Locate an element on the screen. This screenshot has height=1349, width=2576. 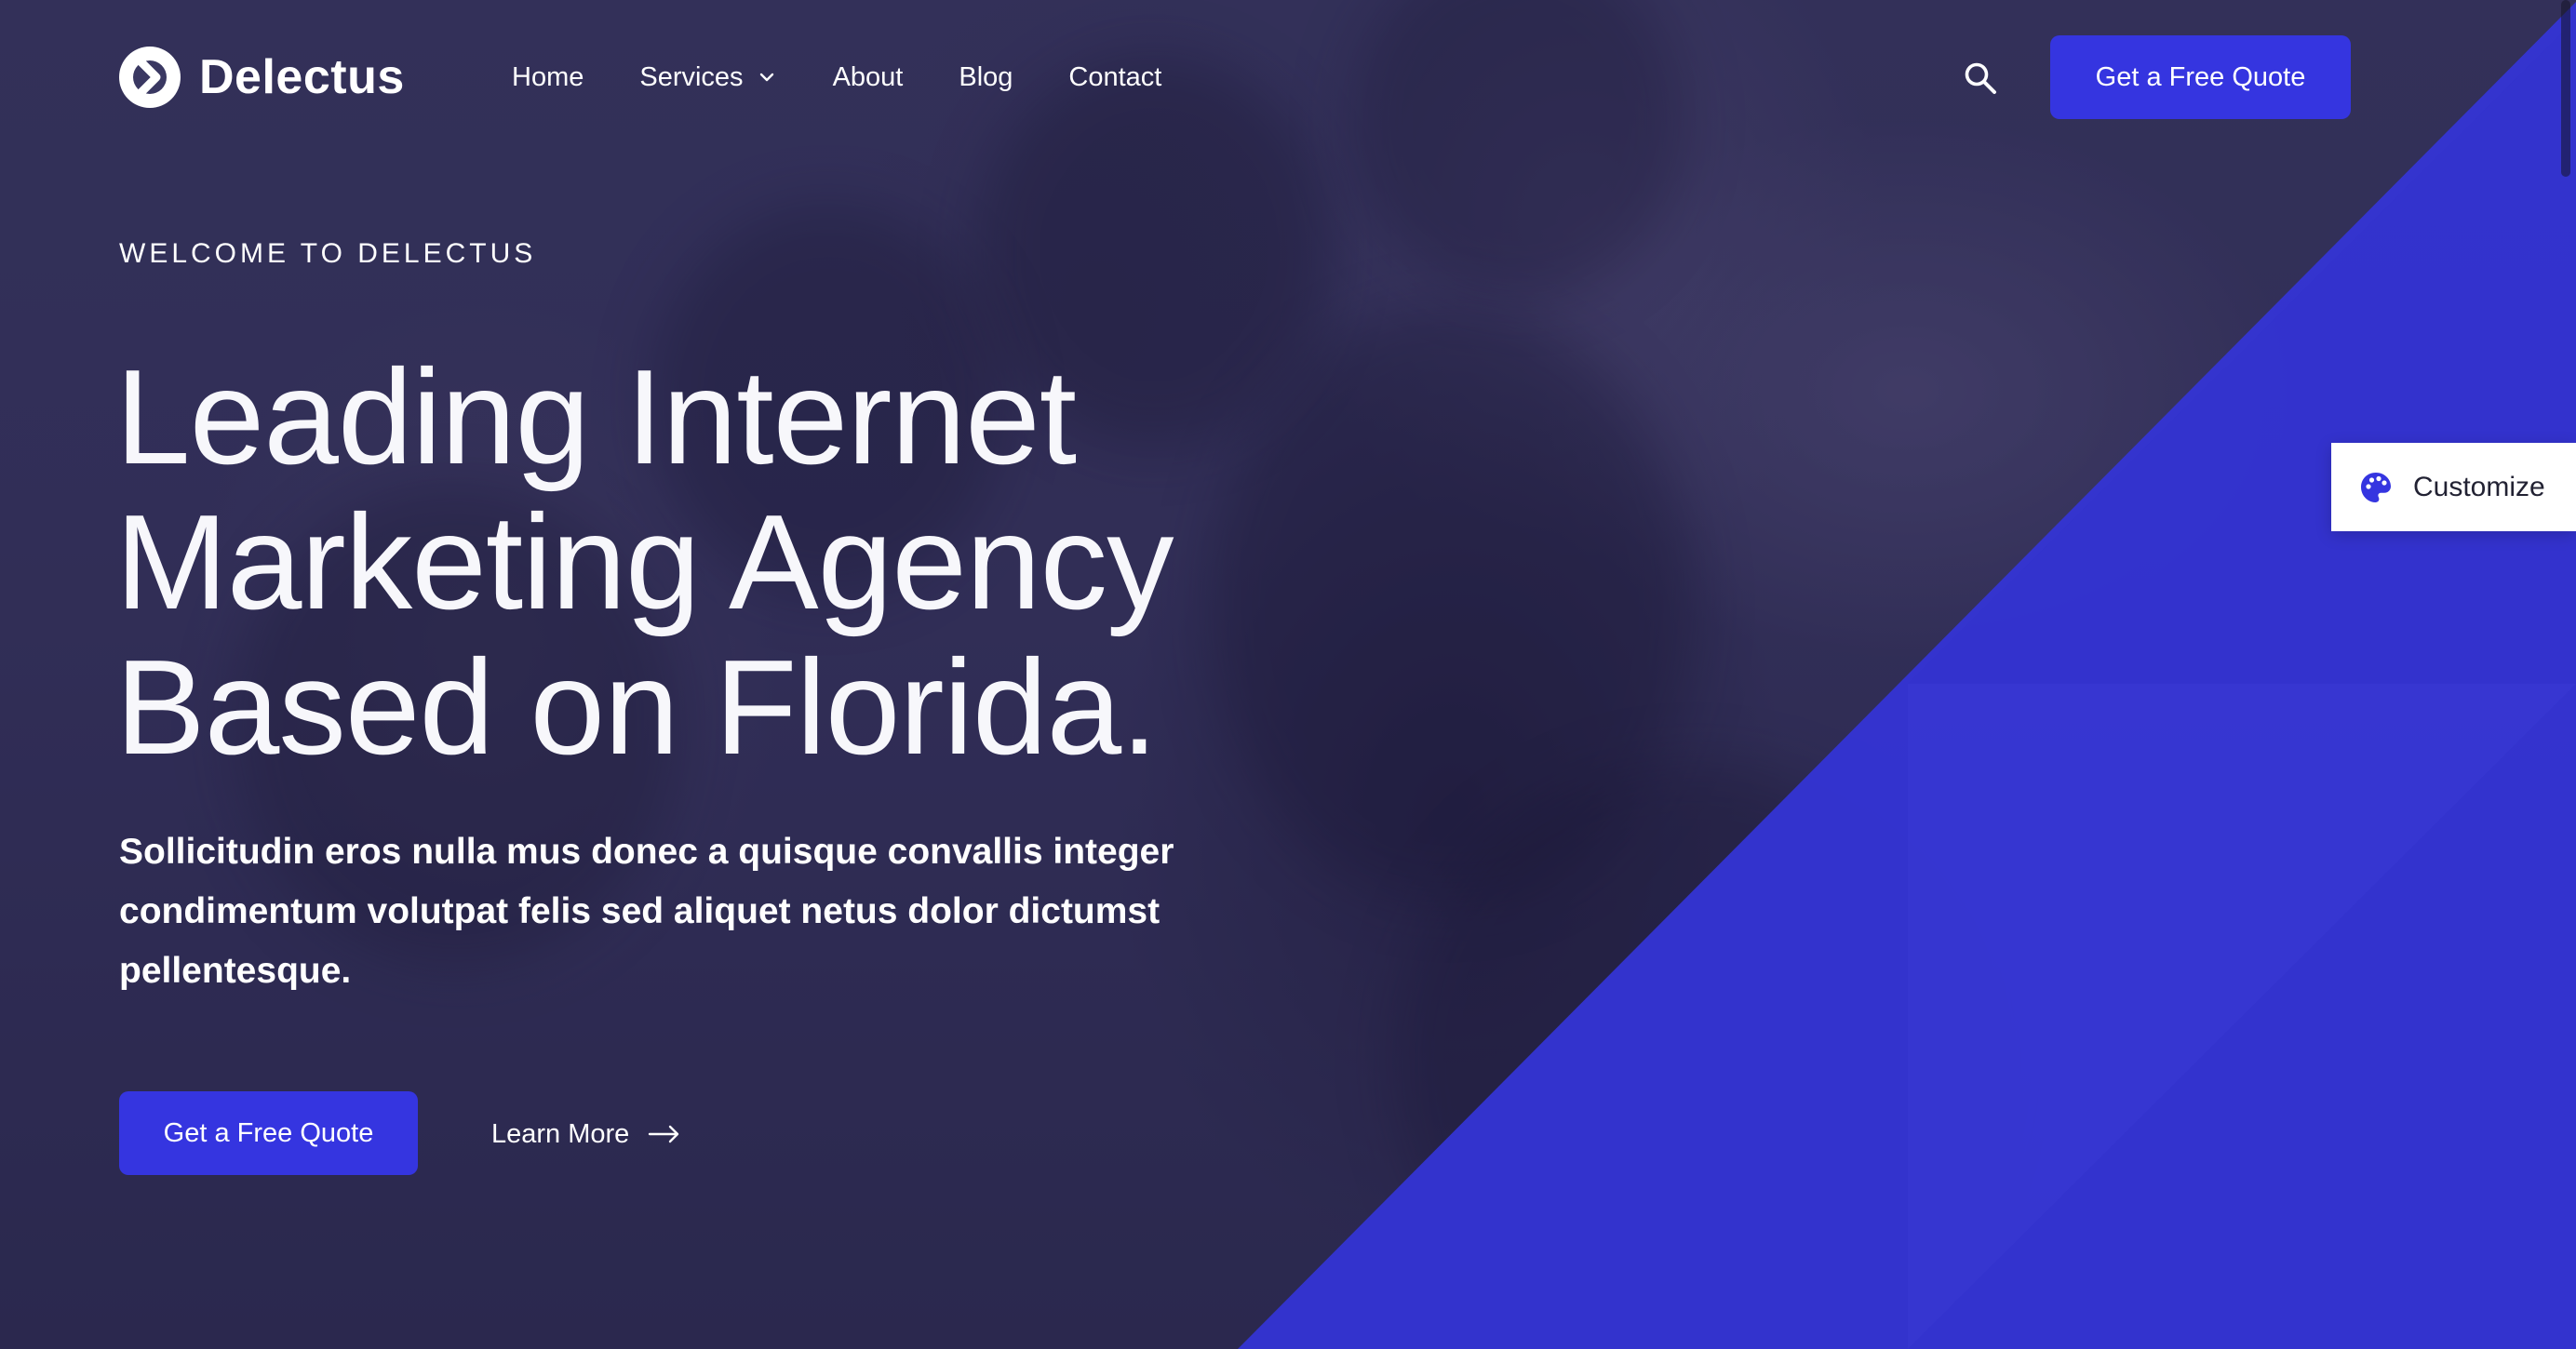
nav-item-label: About is located at coordinates (868, 76).